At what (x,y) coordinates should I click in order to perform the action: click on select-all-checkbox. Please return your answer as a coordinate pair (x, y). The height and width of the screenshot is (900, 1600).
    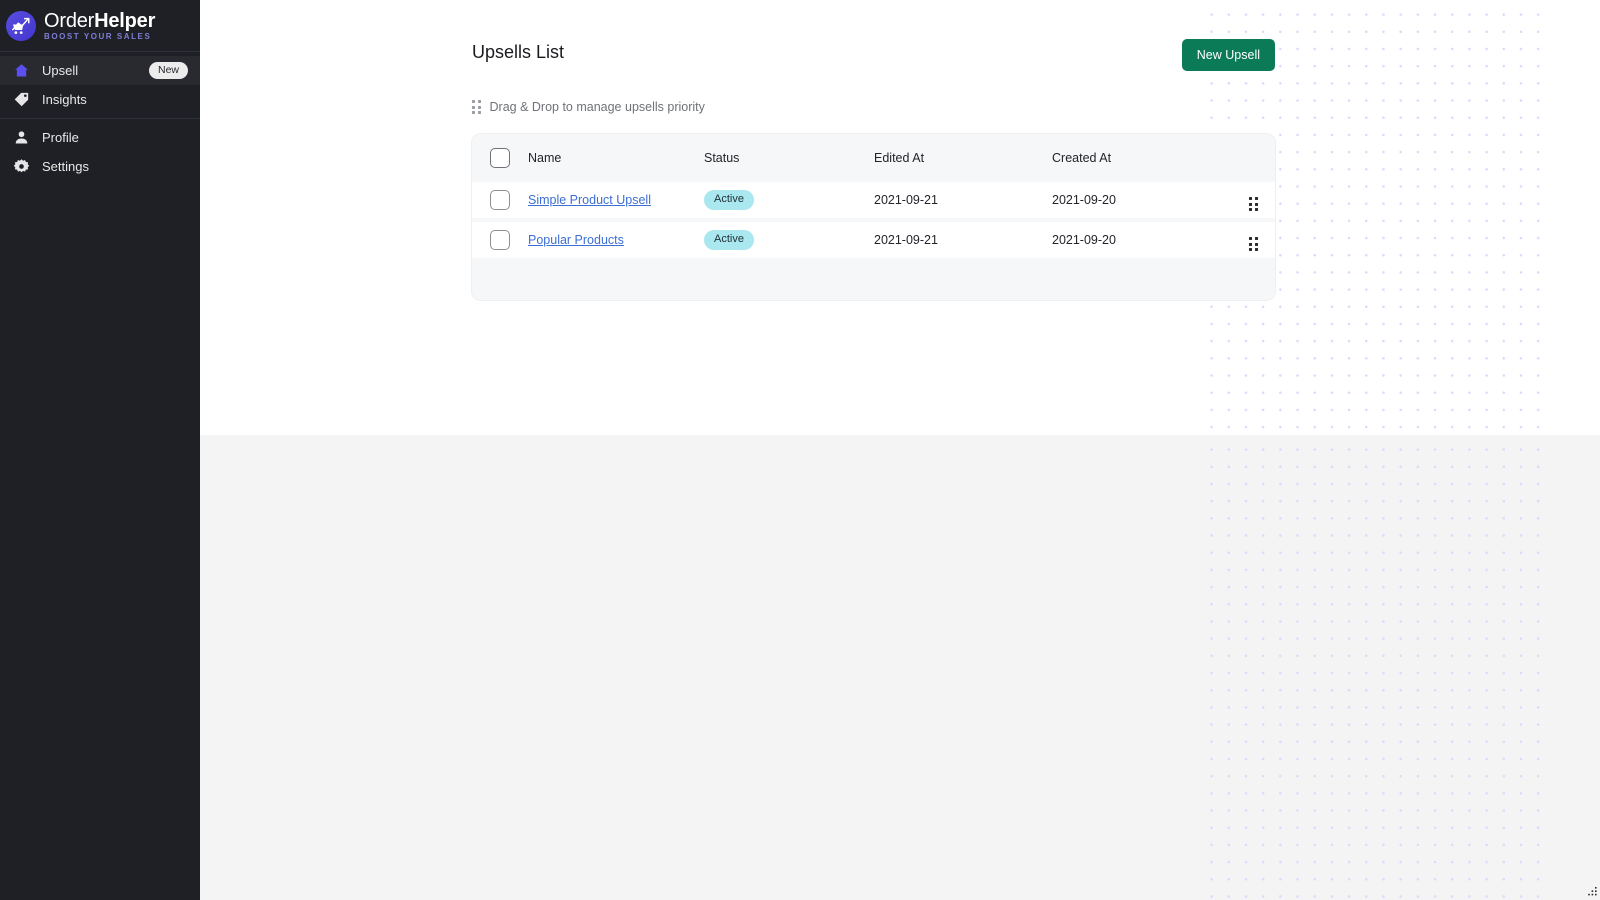
    Looking at the image, I should click on (500, 158).